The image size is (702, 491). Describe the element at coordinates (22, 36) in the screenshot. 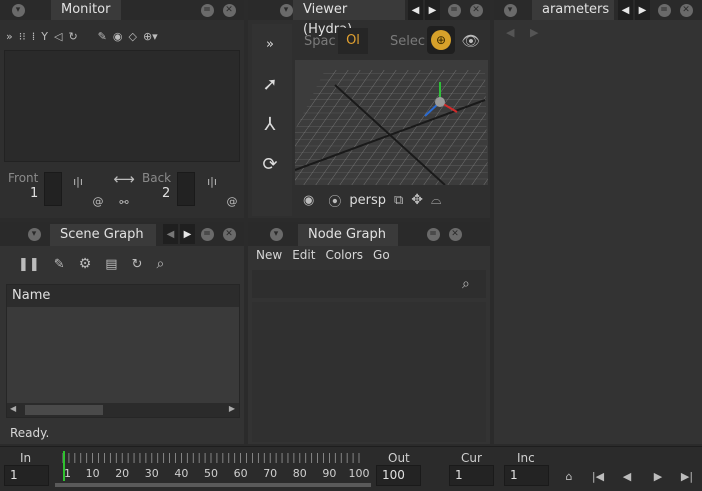

I see `pin-icon: ⁝⁝` at that location.